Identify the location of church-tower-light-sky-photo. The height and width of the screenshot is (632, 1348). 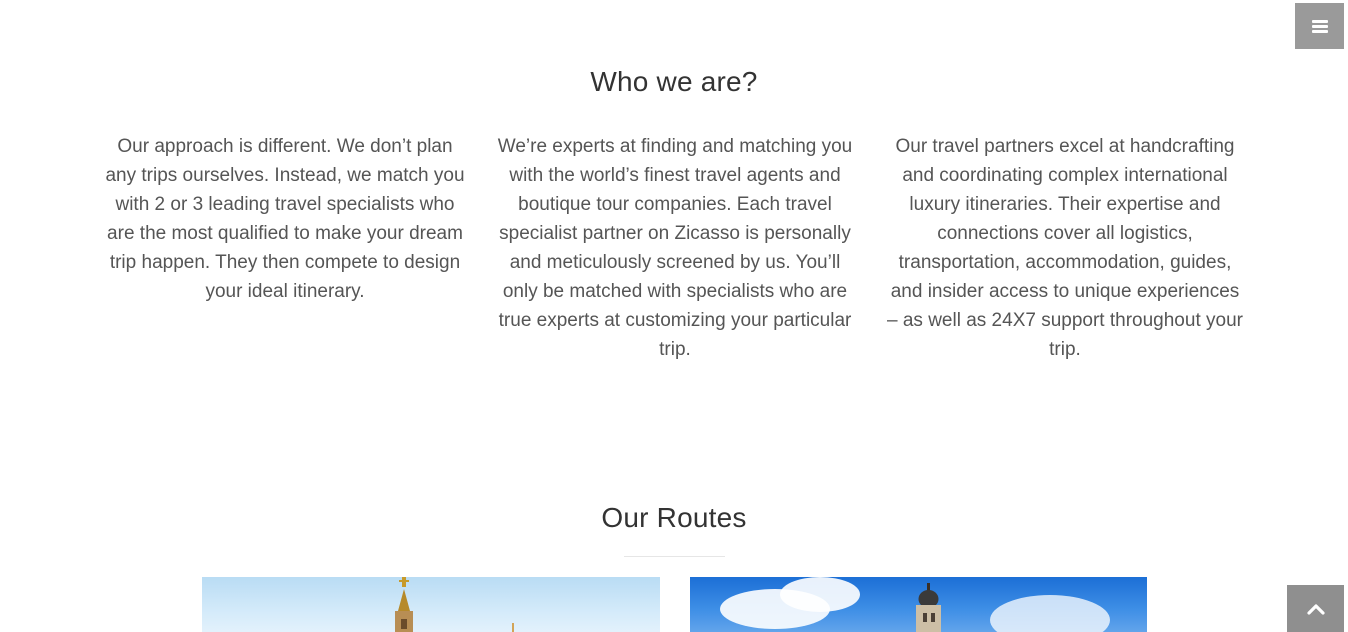
(454, 604).